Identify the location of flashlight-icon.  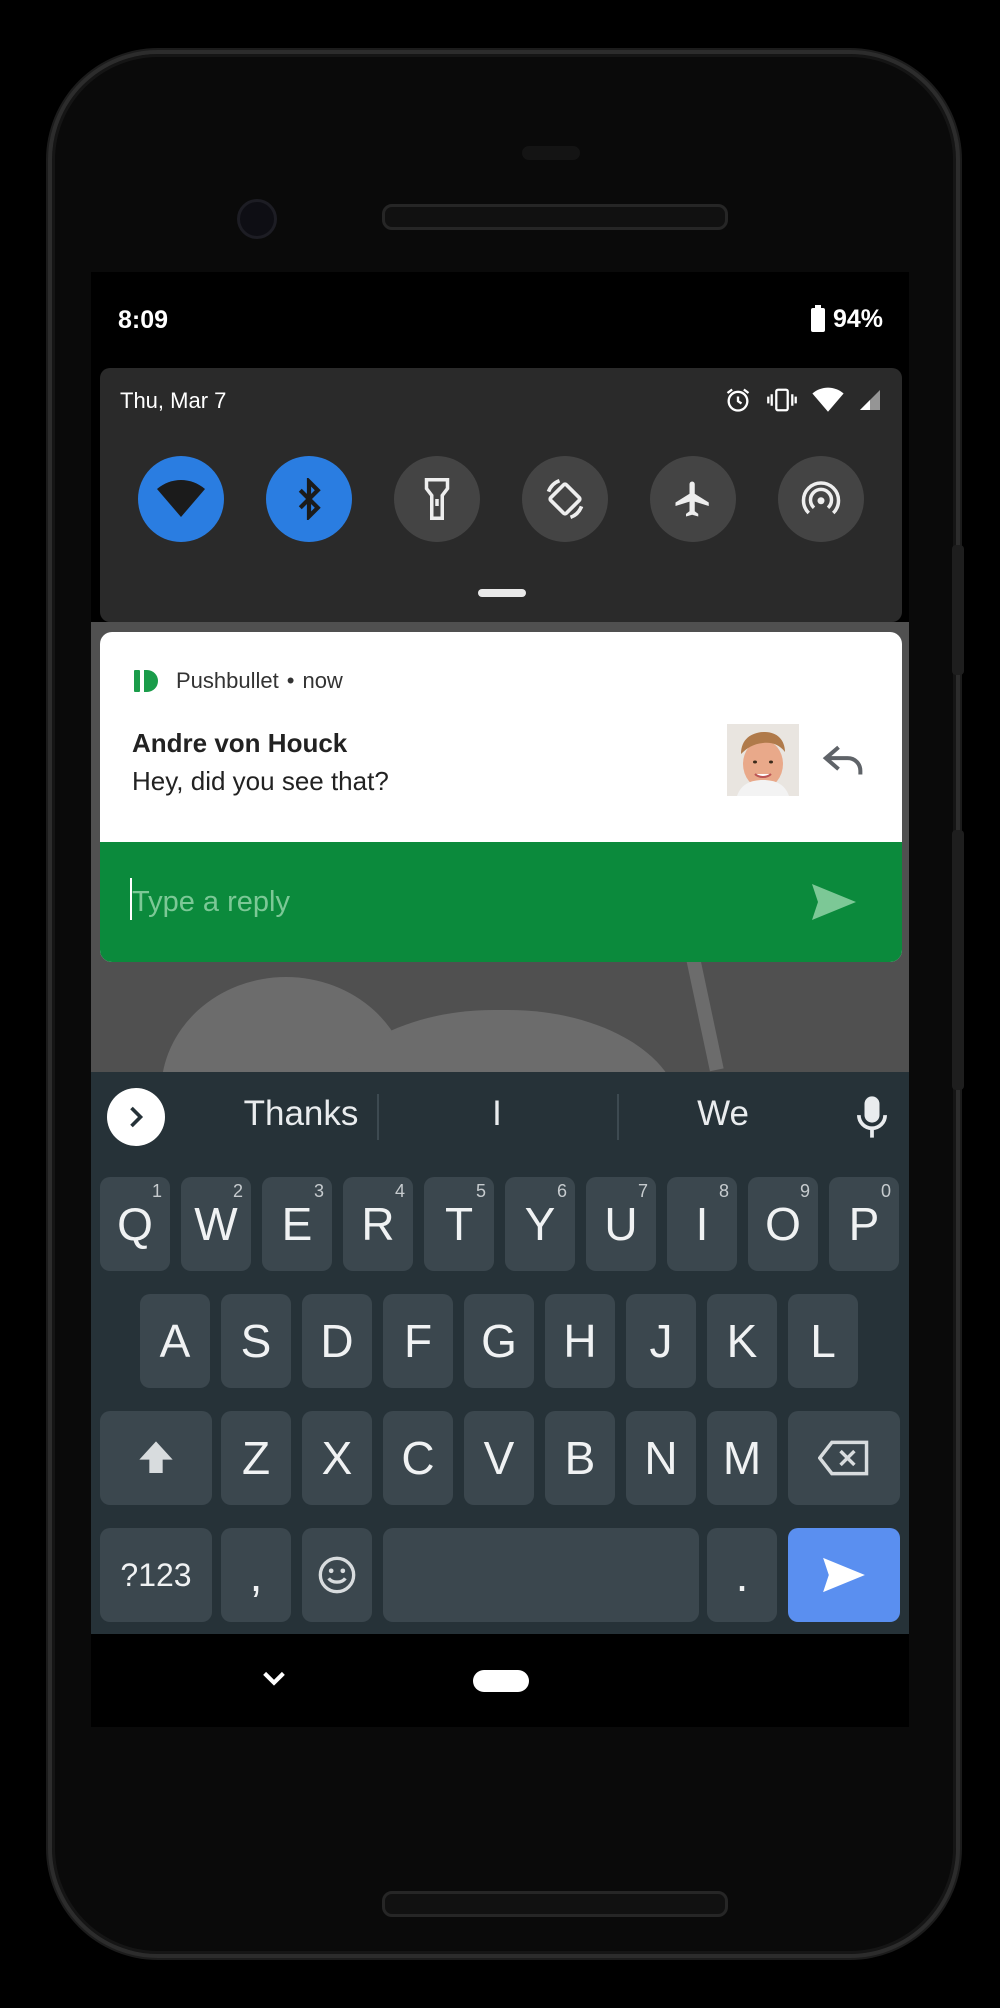
(437, 499).